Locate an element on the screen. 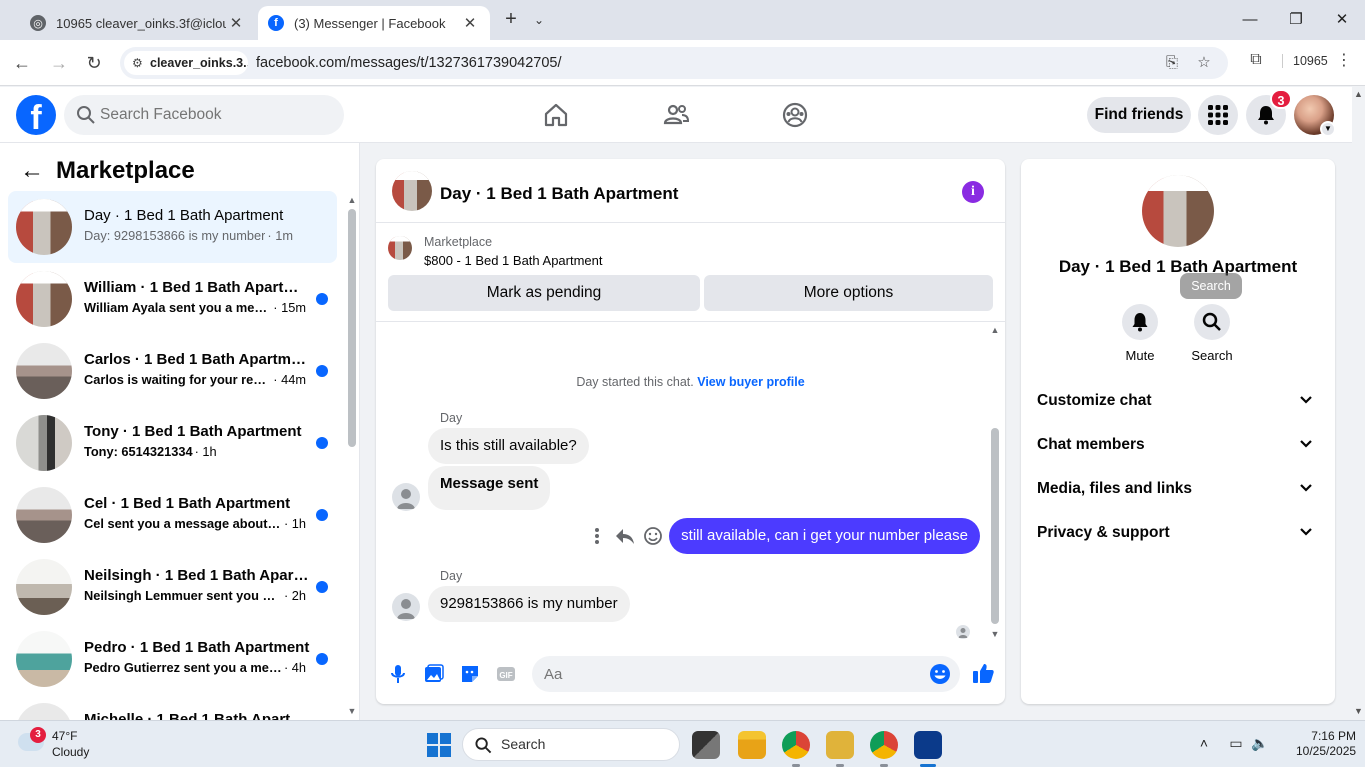  browser-menu-icon: ⋮ is located at coordinates (1344, 60).